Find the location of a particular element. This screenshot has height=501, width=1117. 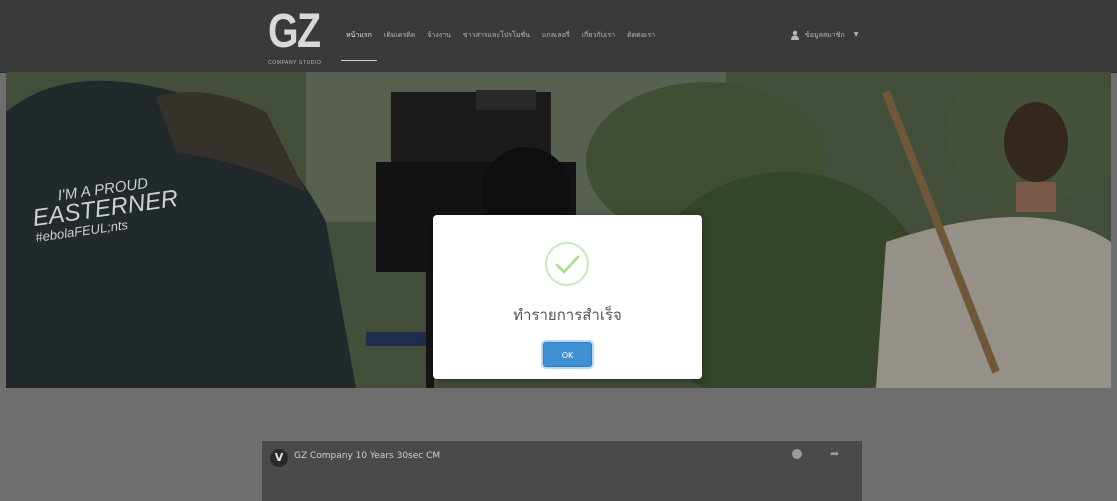

success-check-icon is located at coordinates (567, 264).